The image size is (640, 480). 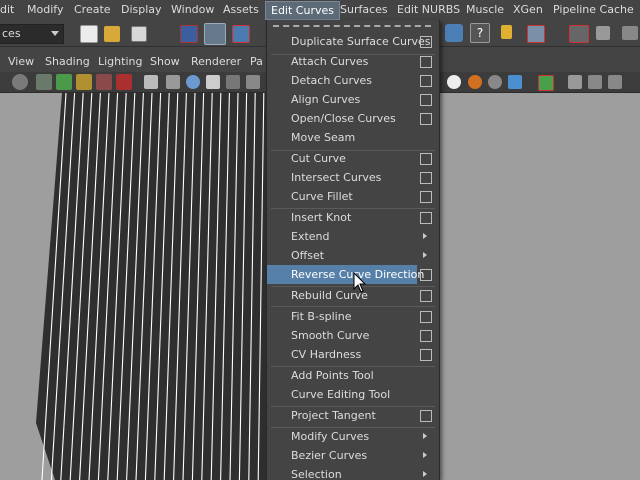 I want to click on material-icon, so click(x=475, y=82).